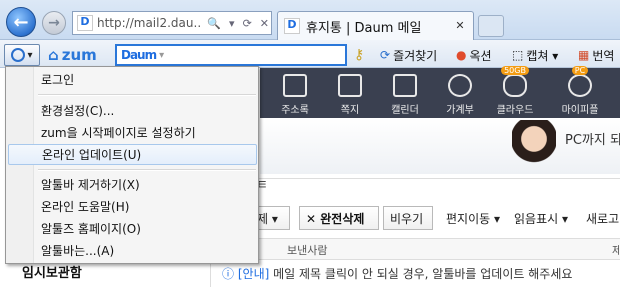 The image size is (620, 287). What do you see at coordinates (132, 206) in the screenshot?
I see `menu-item-online-help: 온라인 도움말(H)` at bounding box center [132, 206].